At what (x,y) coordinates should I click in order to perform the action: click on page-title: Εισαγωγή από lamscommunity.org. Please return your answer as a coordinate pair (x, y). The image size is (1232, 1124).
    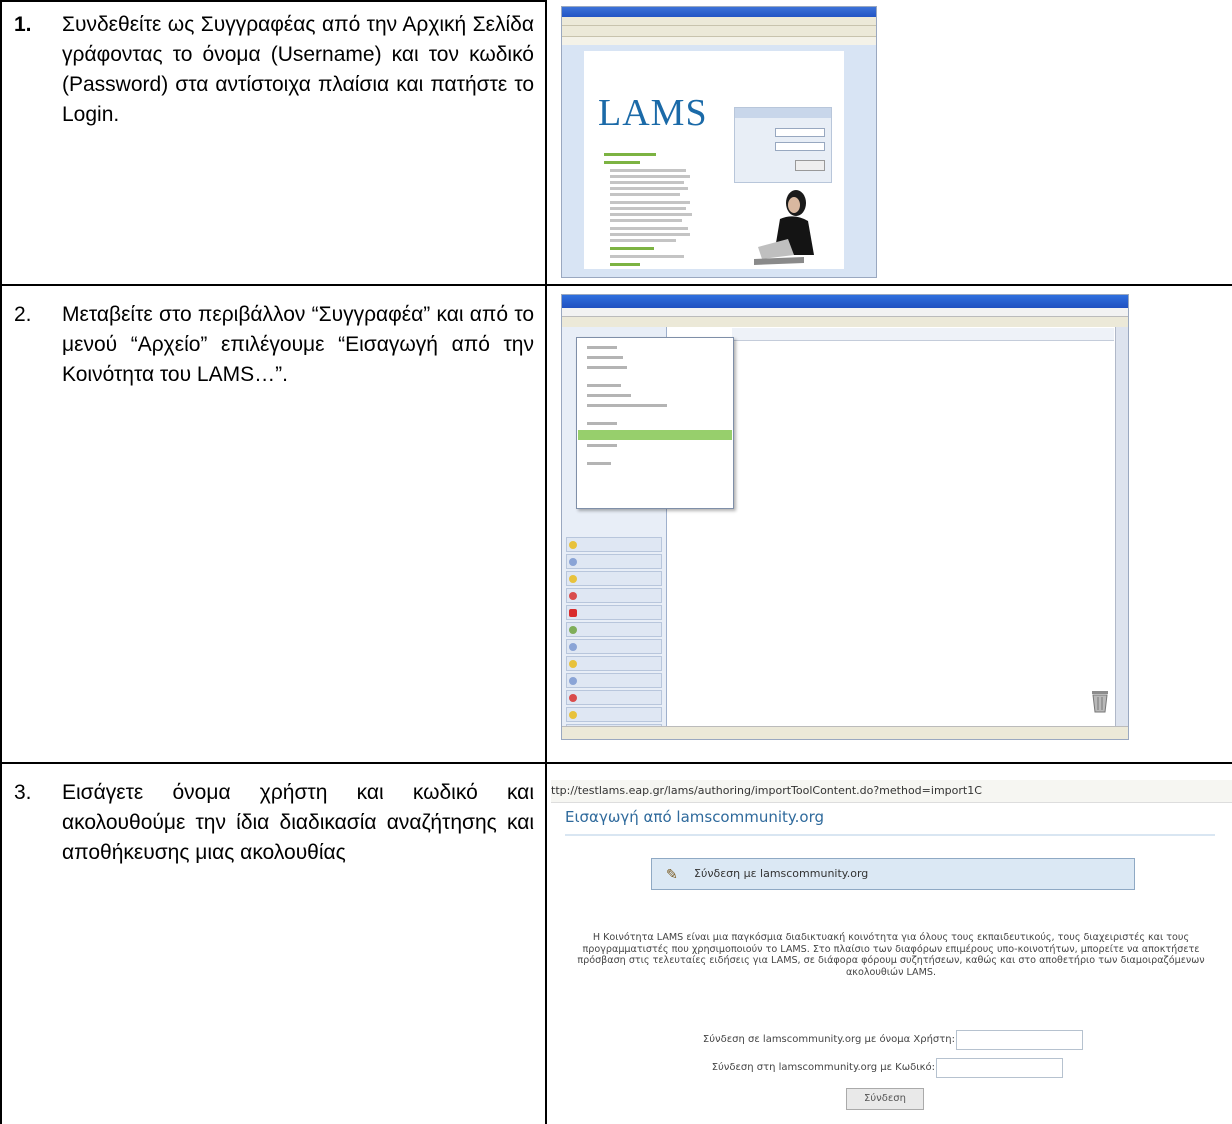
    Looking at the image, I should click on (695, 817).